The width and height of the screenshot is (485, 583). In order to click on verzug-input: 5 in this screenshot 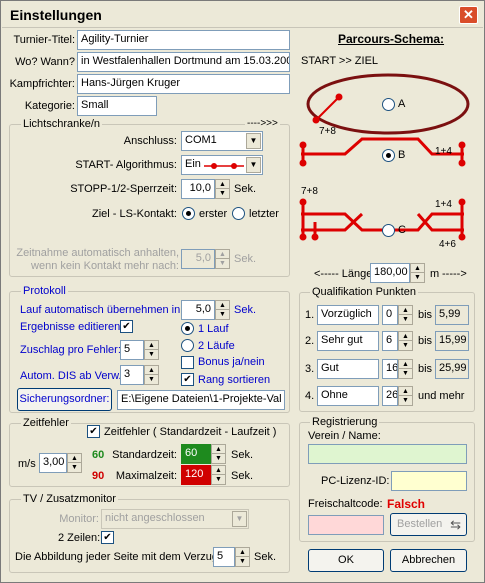, I will do `click(224, 557)`.